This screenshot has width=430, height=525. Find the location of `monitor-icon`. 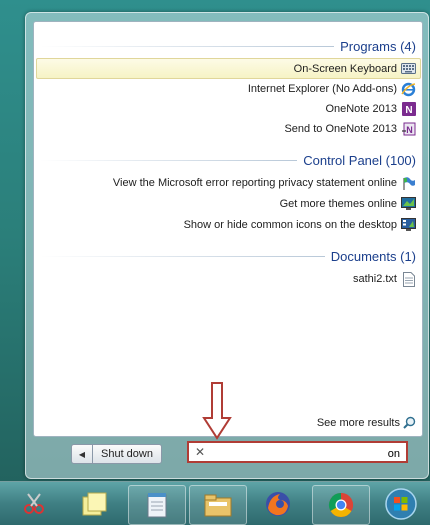

monitor-icon is located at coordinates (408, 204).